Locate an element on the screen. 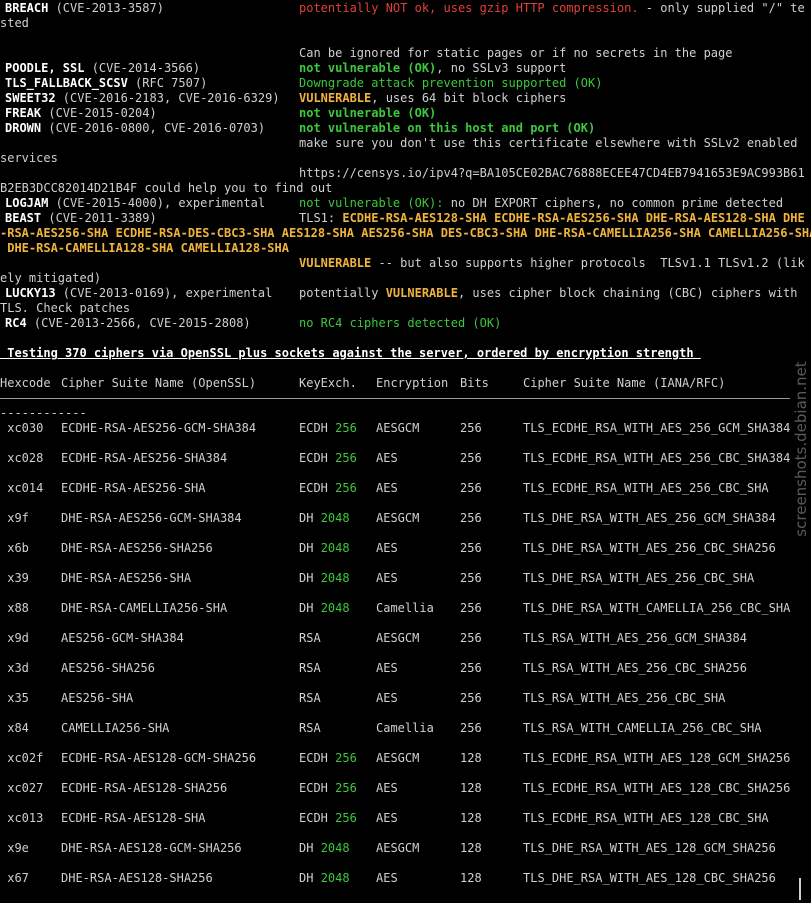  result-seg: potentially is located at coordinates (342, 293).